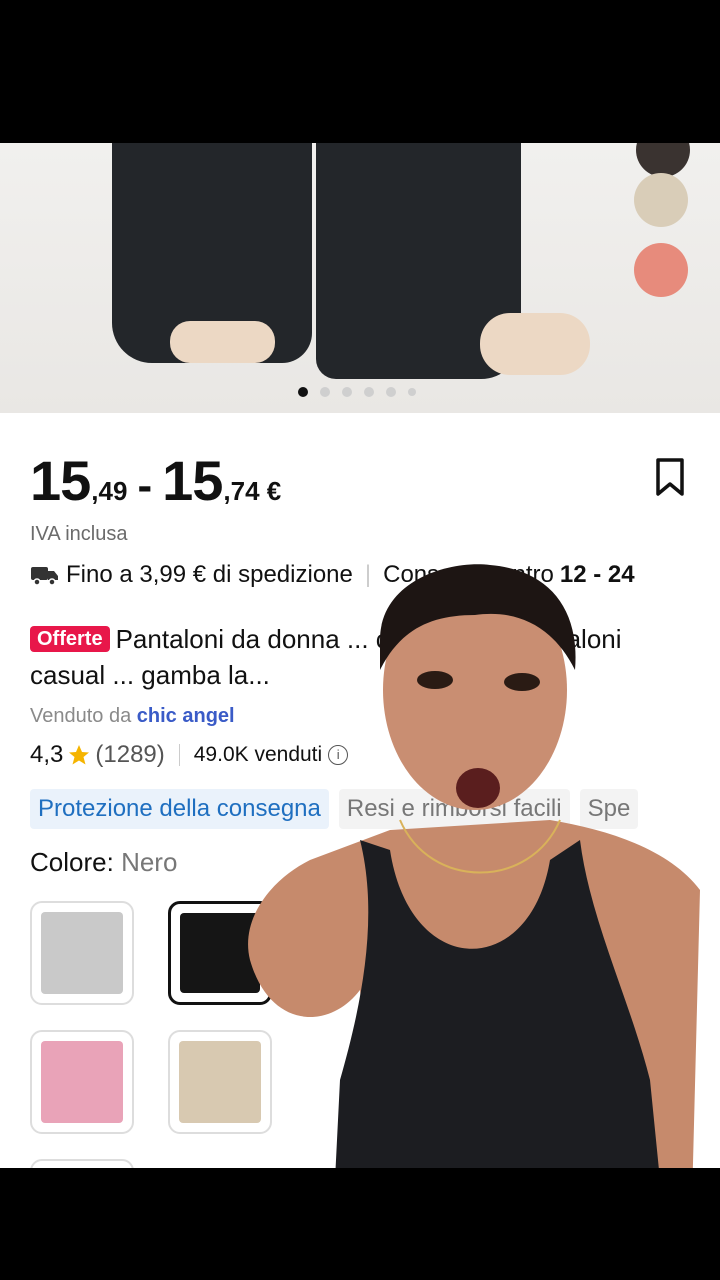 The height and width of the screenshot is (1280, 720). What do you see at coordinates (360, 1224) in the screenshot?
I see `video-bottom-letterbox` at bounding box center [360, 1224].